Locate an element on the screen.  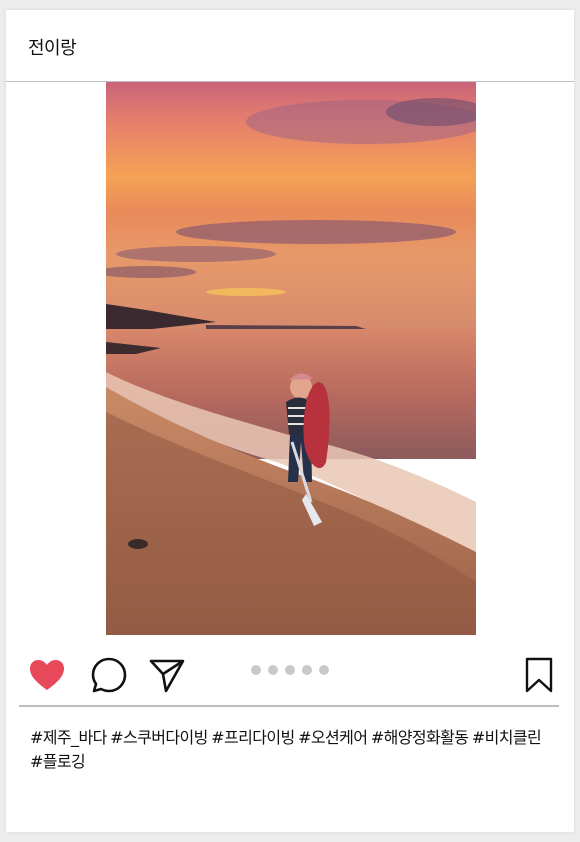
divider is located at coordinates (289, 706).